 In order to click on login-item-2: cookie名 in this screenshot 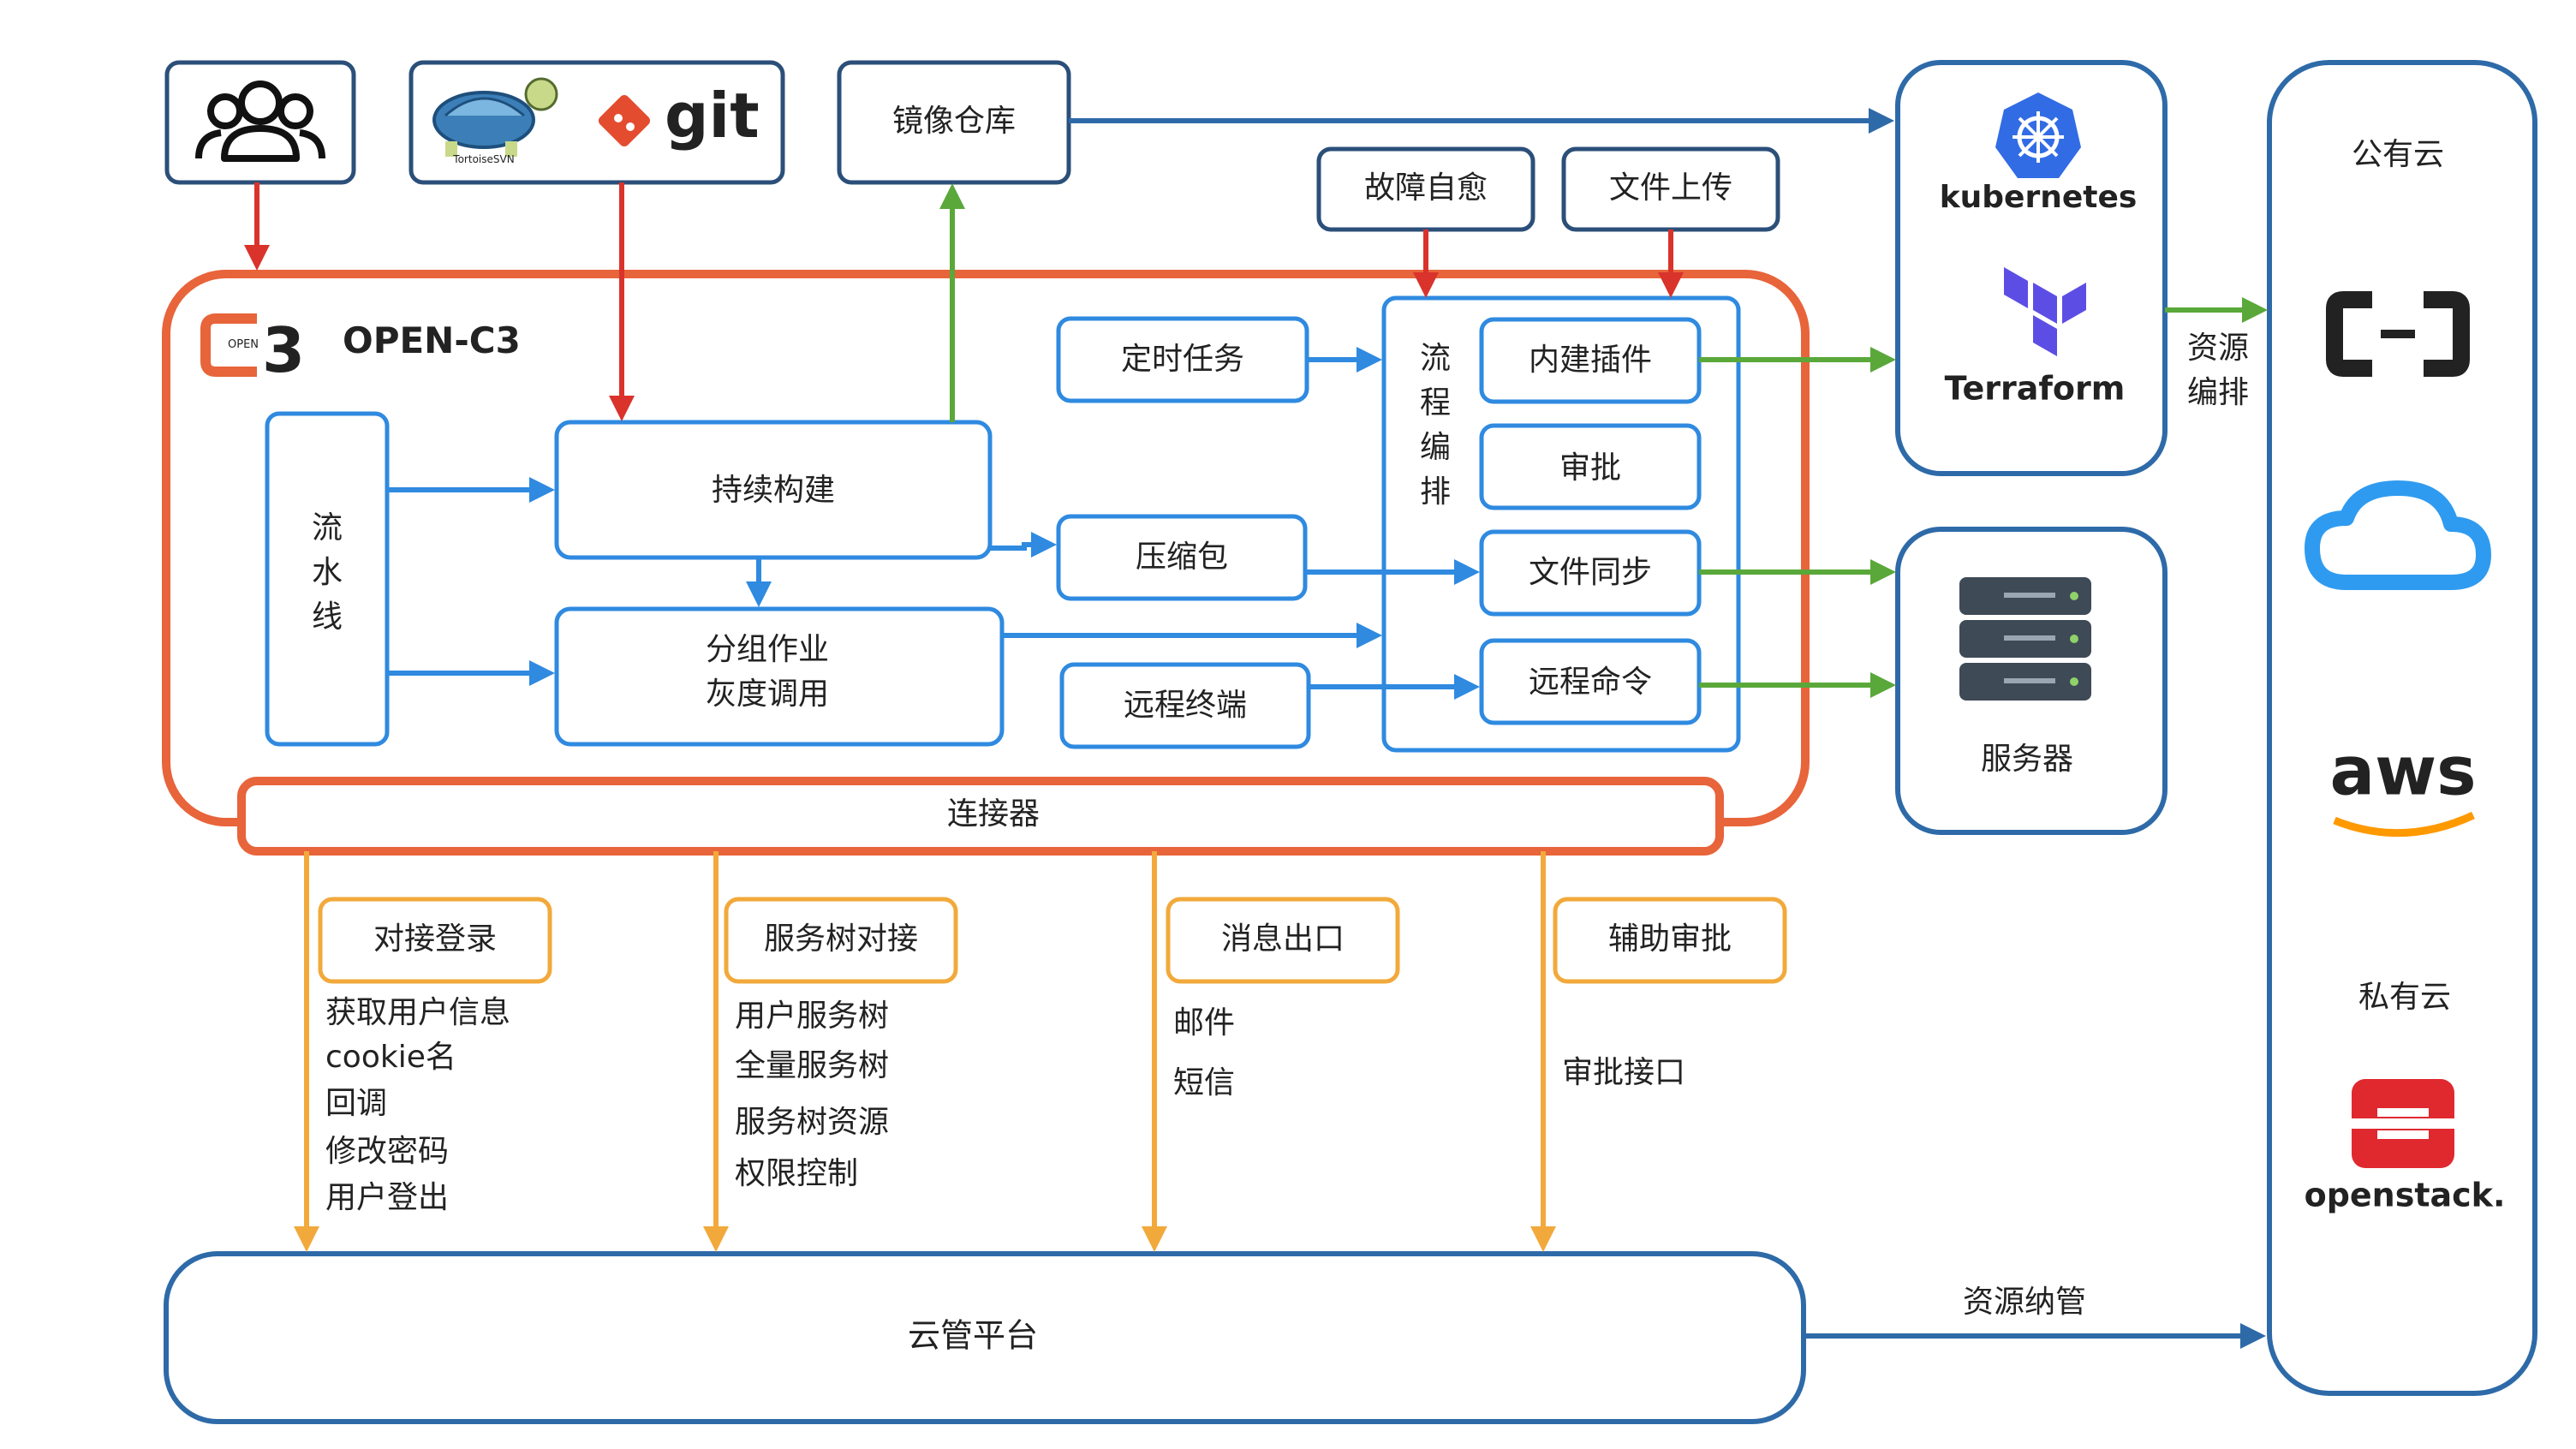, I will do `click(390, 1057)`.